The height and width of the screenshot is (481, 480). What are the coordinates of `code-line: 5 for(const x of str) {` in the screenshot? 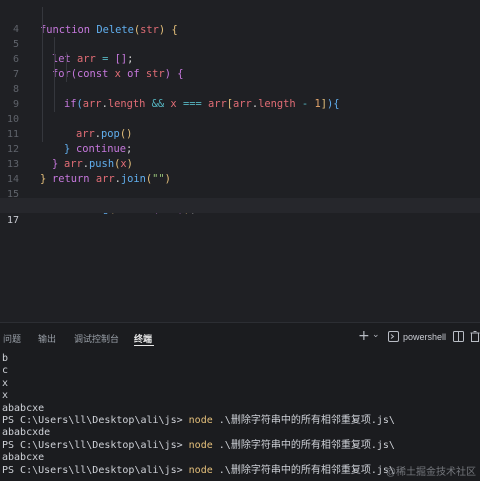 It's located at (240, 51).